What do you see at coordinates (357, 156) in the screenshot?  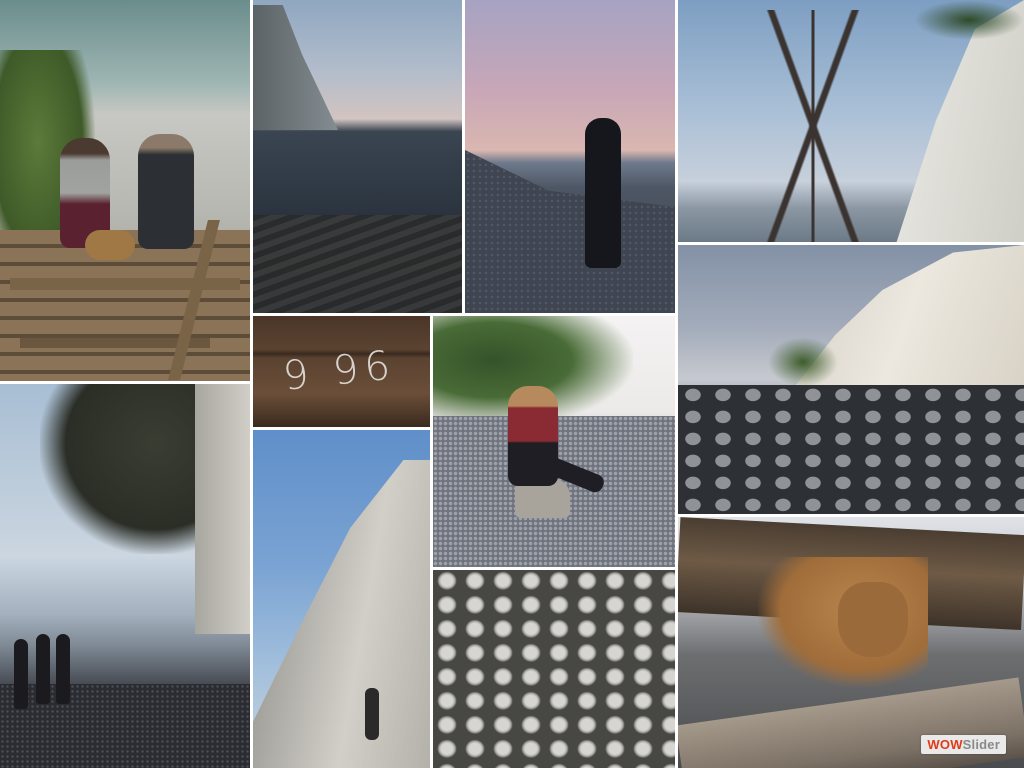 I see `photo-cliff-dusk-sea` at bounding box center [357, 156].